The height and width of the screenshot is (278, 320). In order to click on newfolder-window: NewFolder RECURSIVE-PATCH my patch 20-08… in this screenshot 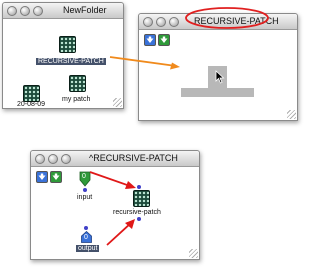, I will do `click(63, 55)`.